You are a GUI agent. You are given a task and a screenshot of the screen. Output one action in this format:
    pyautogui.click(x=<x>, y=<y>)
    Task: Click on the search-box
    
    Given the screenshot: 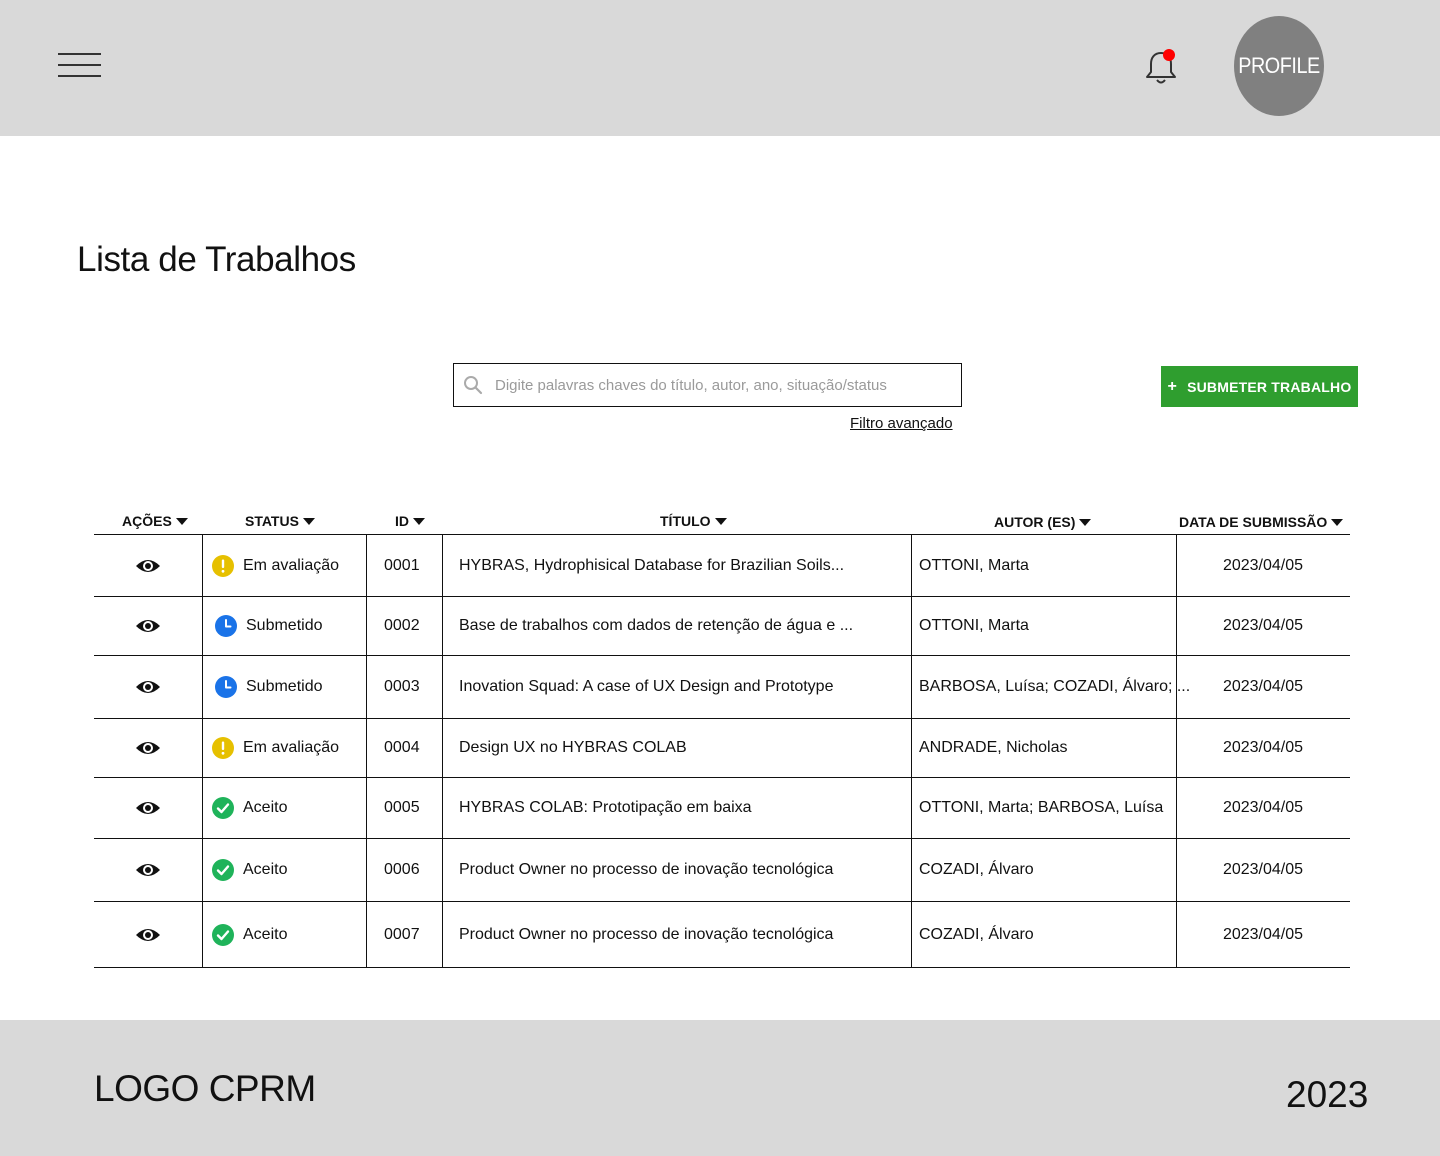 What is the action you would take?
    pyautogui.click(x=707, y=385)
    